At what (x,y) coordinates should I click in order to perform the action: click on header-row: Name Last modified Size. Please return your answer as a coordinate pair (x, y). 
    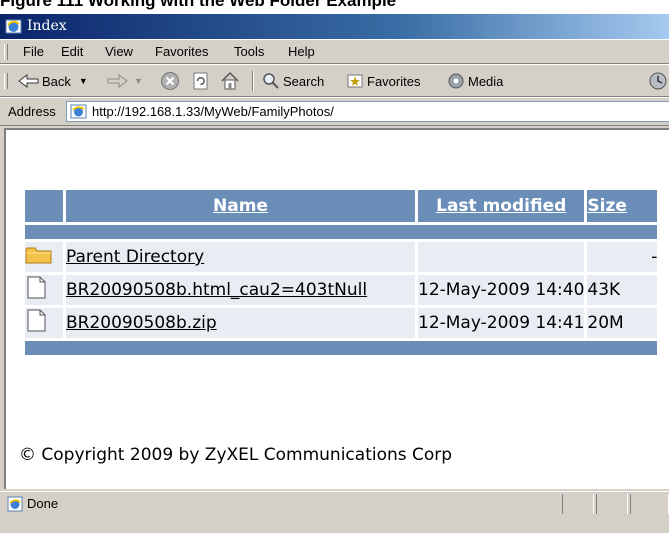
    Looking at the image, I should click on (341, 206).